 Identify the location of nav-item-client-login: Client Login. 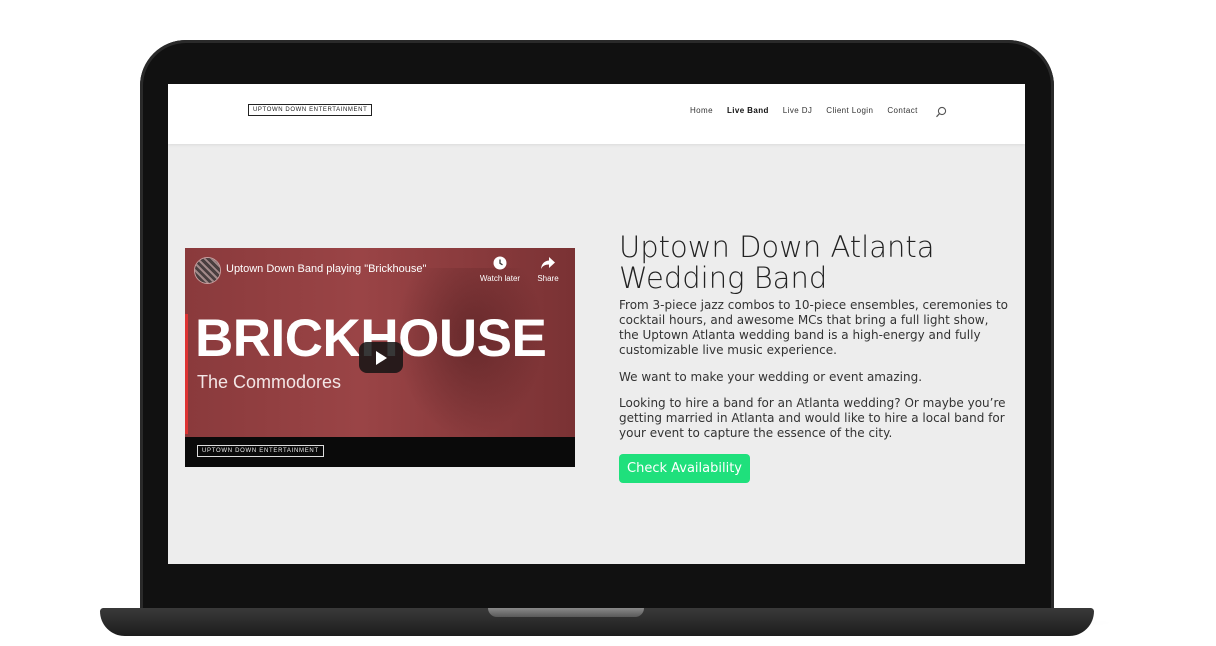
(849, 110).